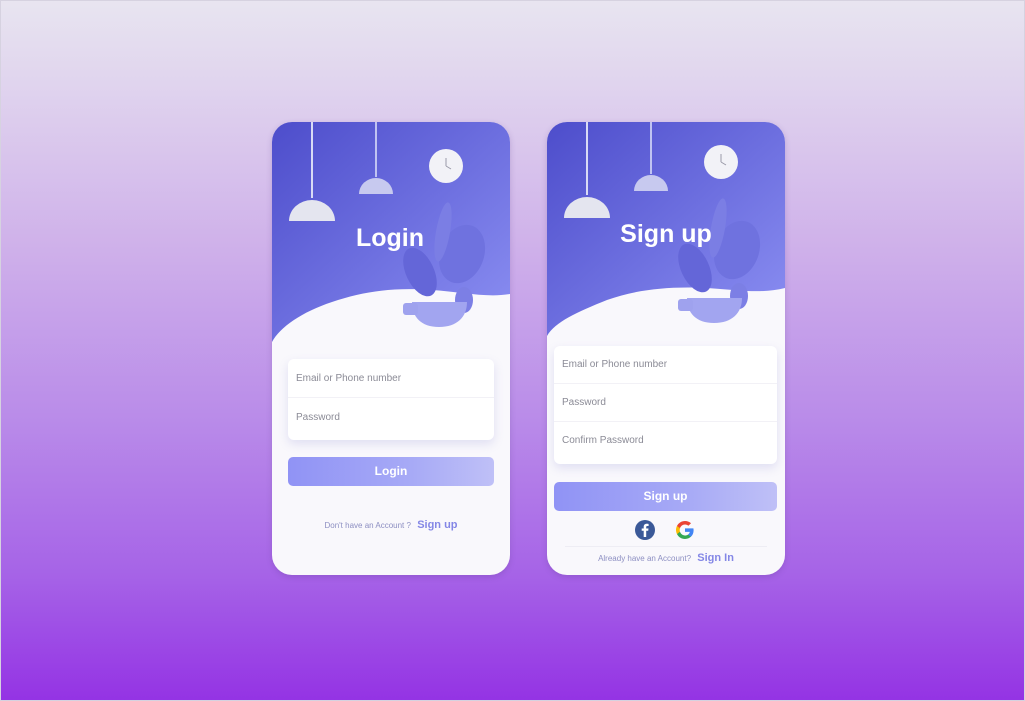 The height and width of the screenshot is (701, 1025). What do you see at coordinates (645, 558) in the screenshot?
I see `signup-footer-text: Already have an Account?` at bounding box center [645, 558].